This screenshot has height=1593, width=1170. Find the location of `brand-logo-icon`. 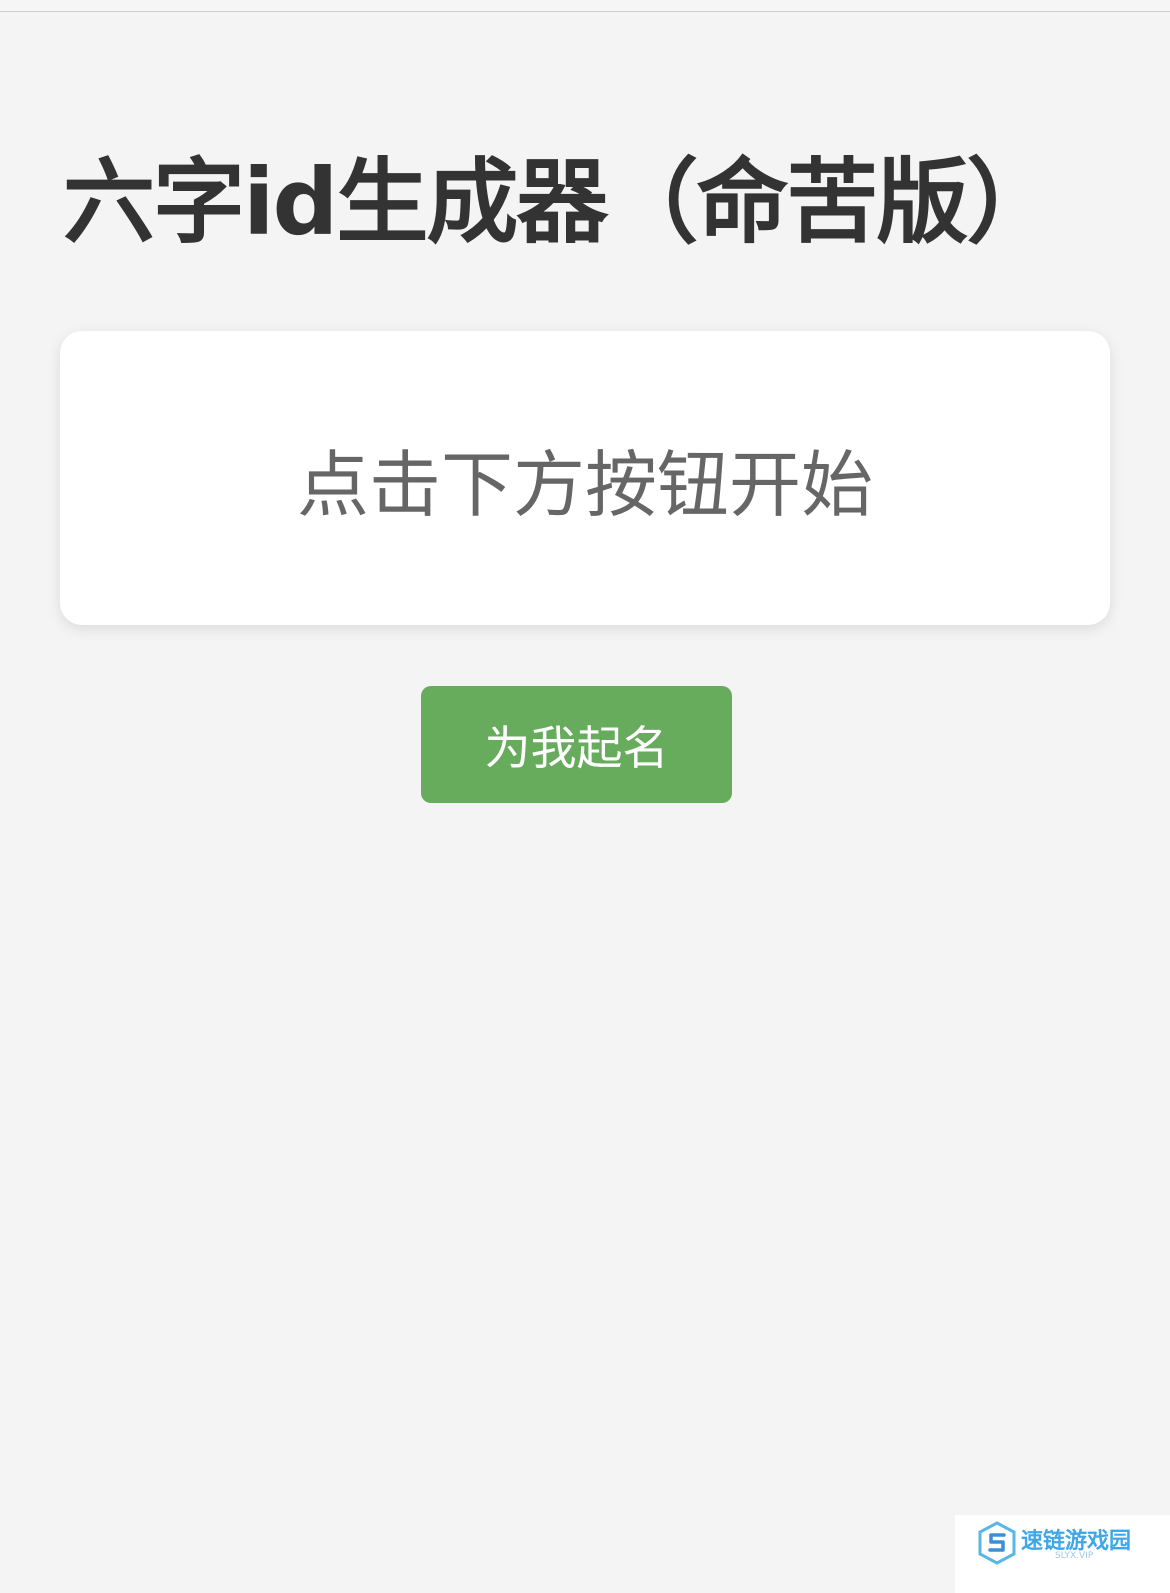

brand-logo-icon is located at coordinates (997, 1543).